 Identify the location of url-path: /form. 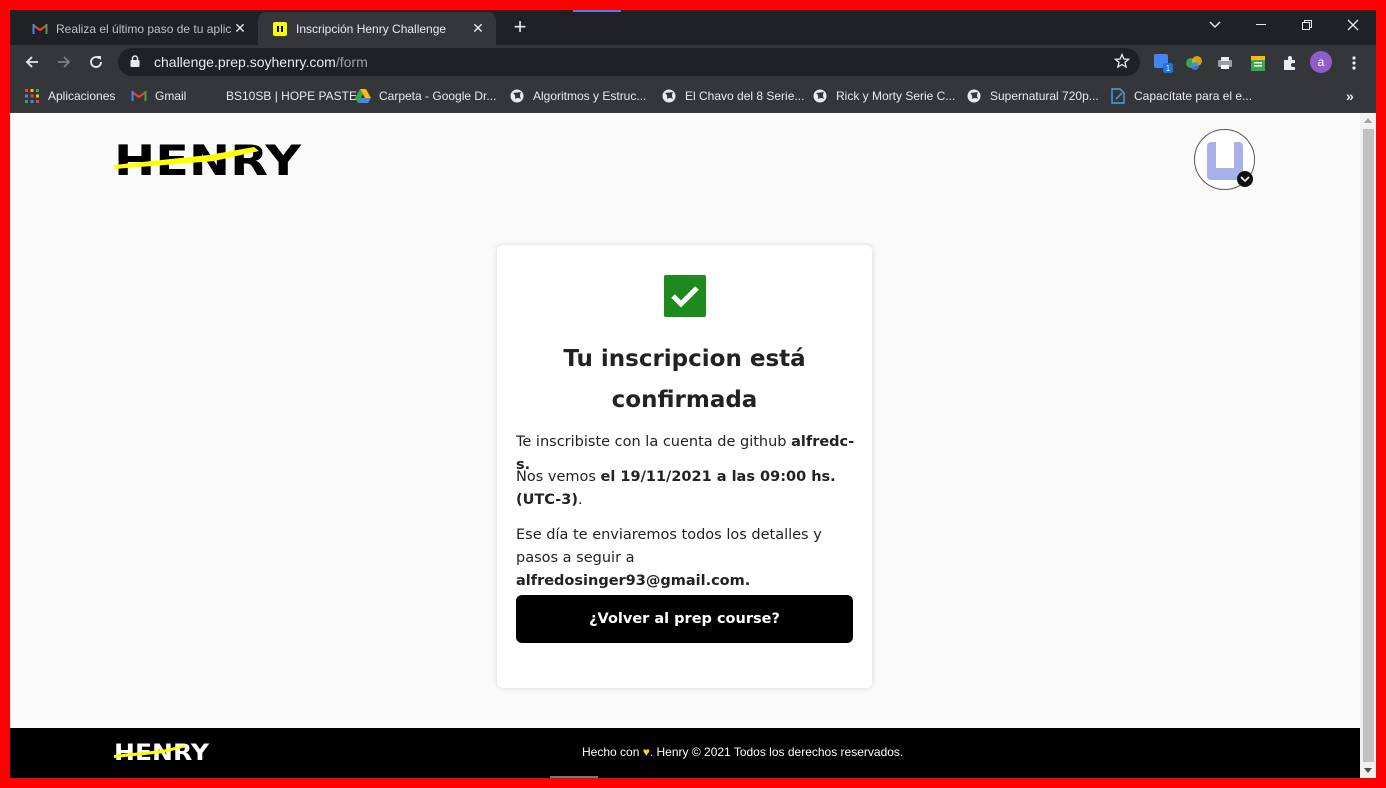
(351, 62).